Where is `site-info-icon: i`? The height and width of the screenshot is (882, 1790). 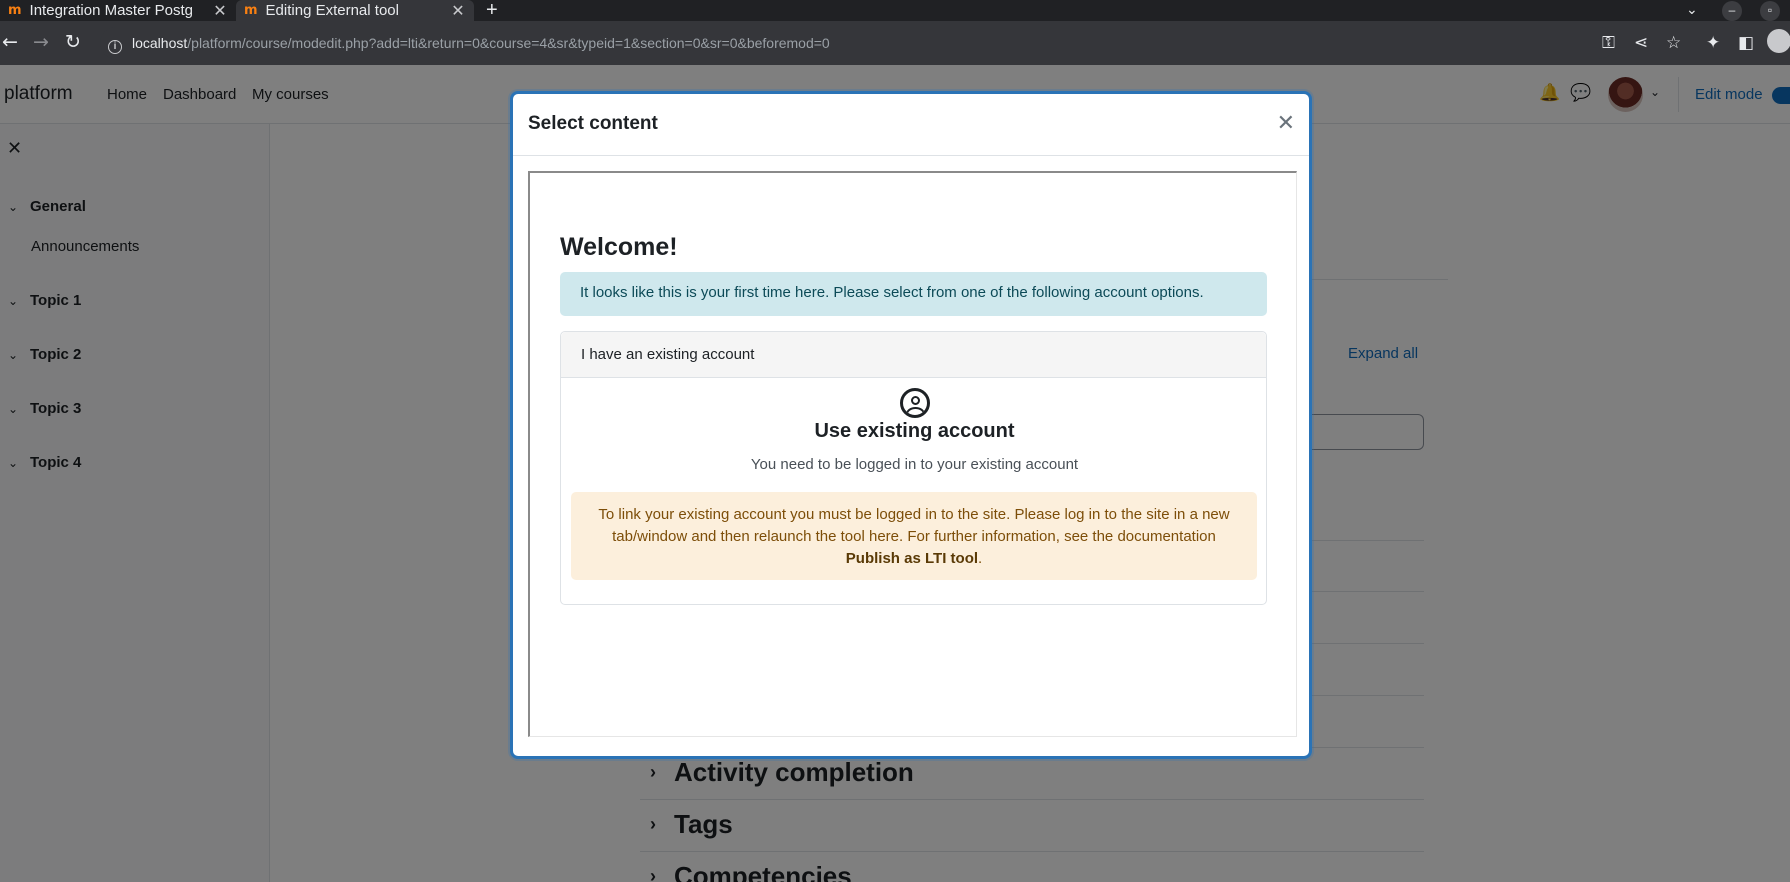
site-info-icon: i is located at coordinates (115, 47).